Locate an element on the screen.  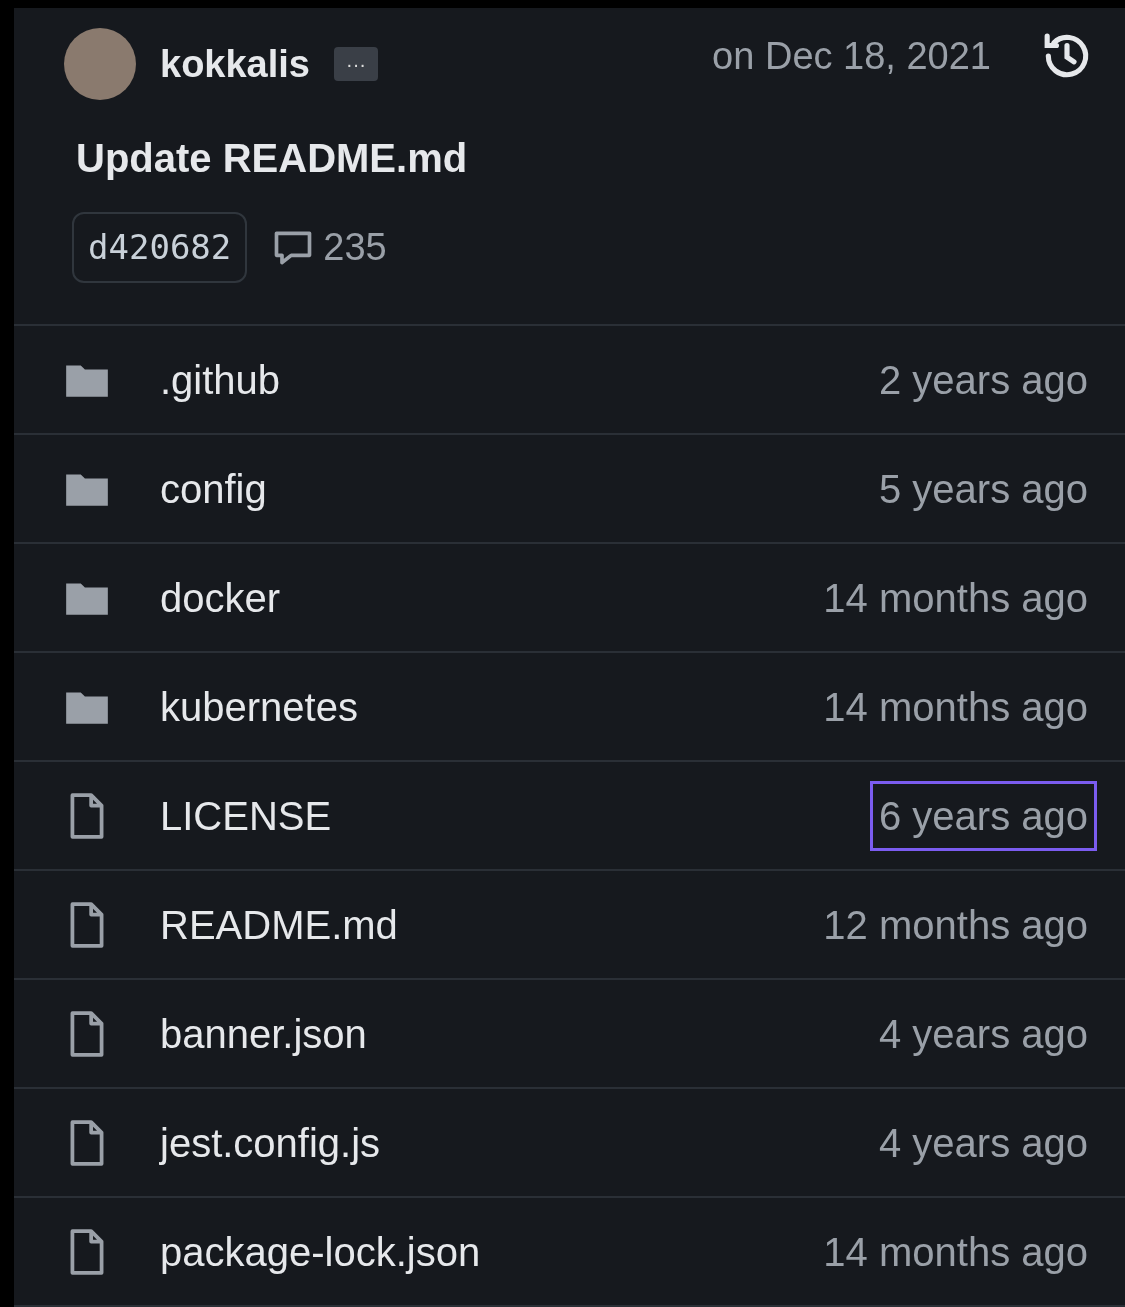
last-modified: 6 years ago is located at coordinates (983, 815).